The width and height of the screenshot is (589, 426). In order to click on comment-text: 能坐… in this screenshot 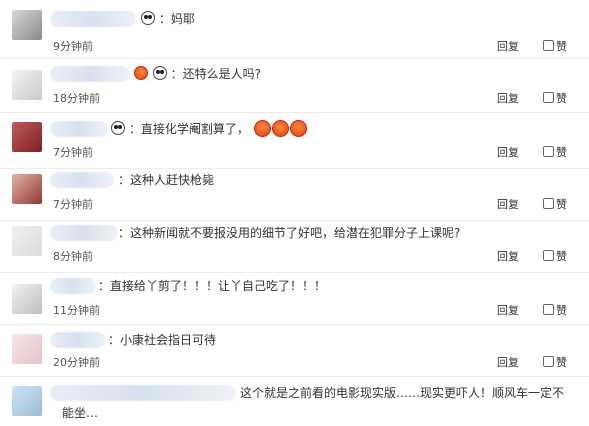, I will do `click(80, 413)`.